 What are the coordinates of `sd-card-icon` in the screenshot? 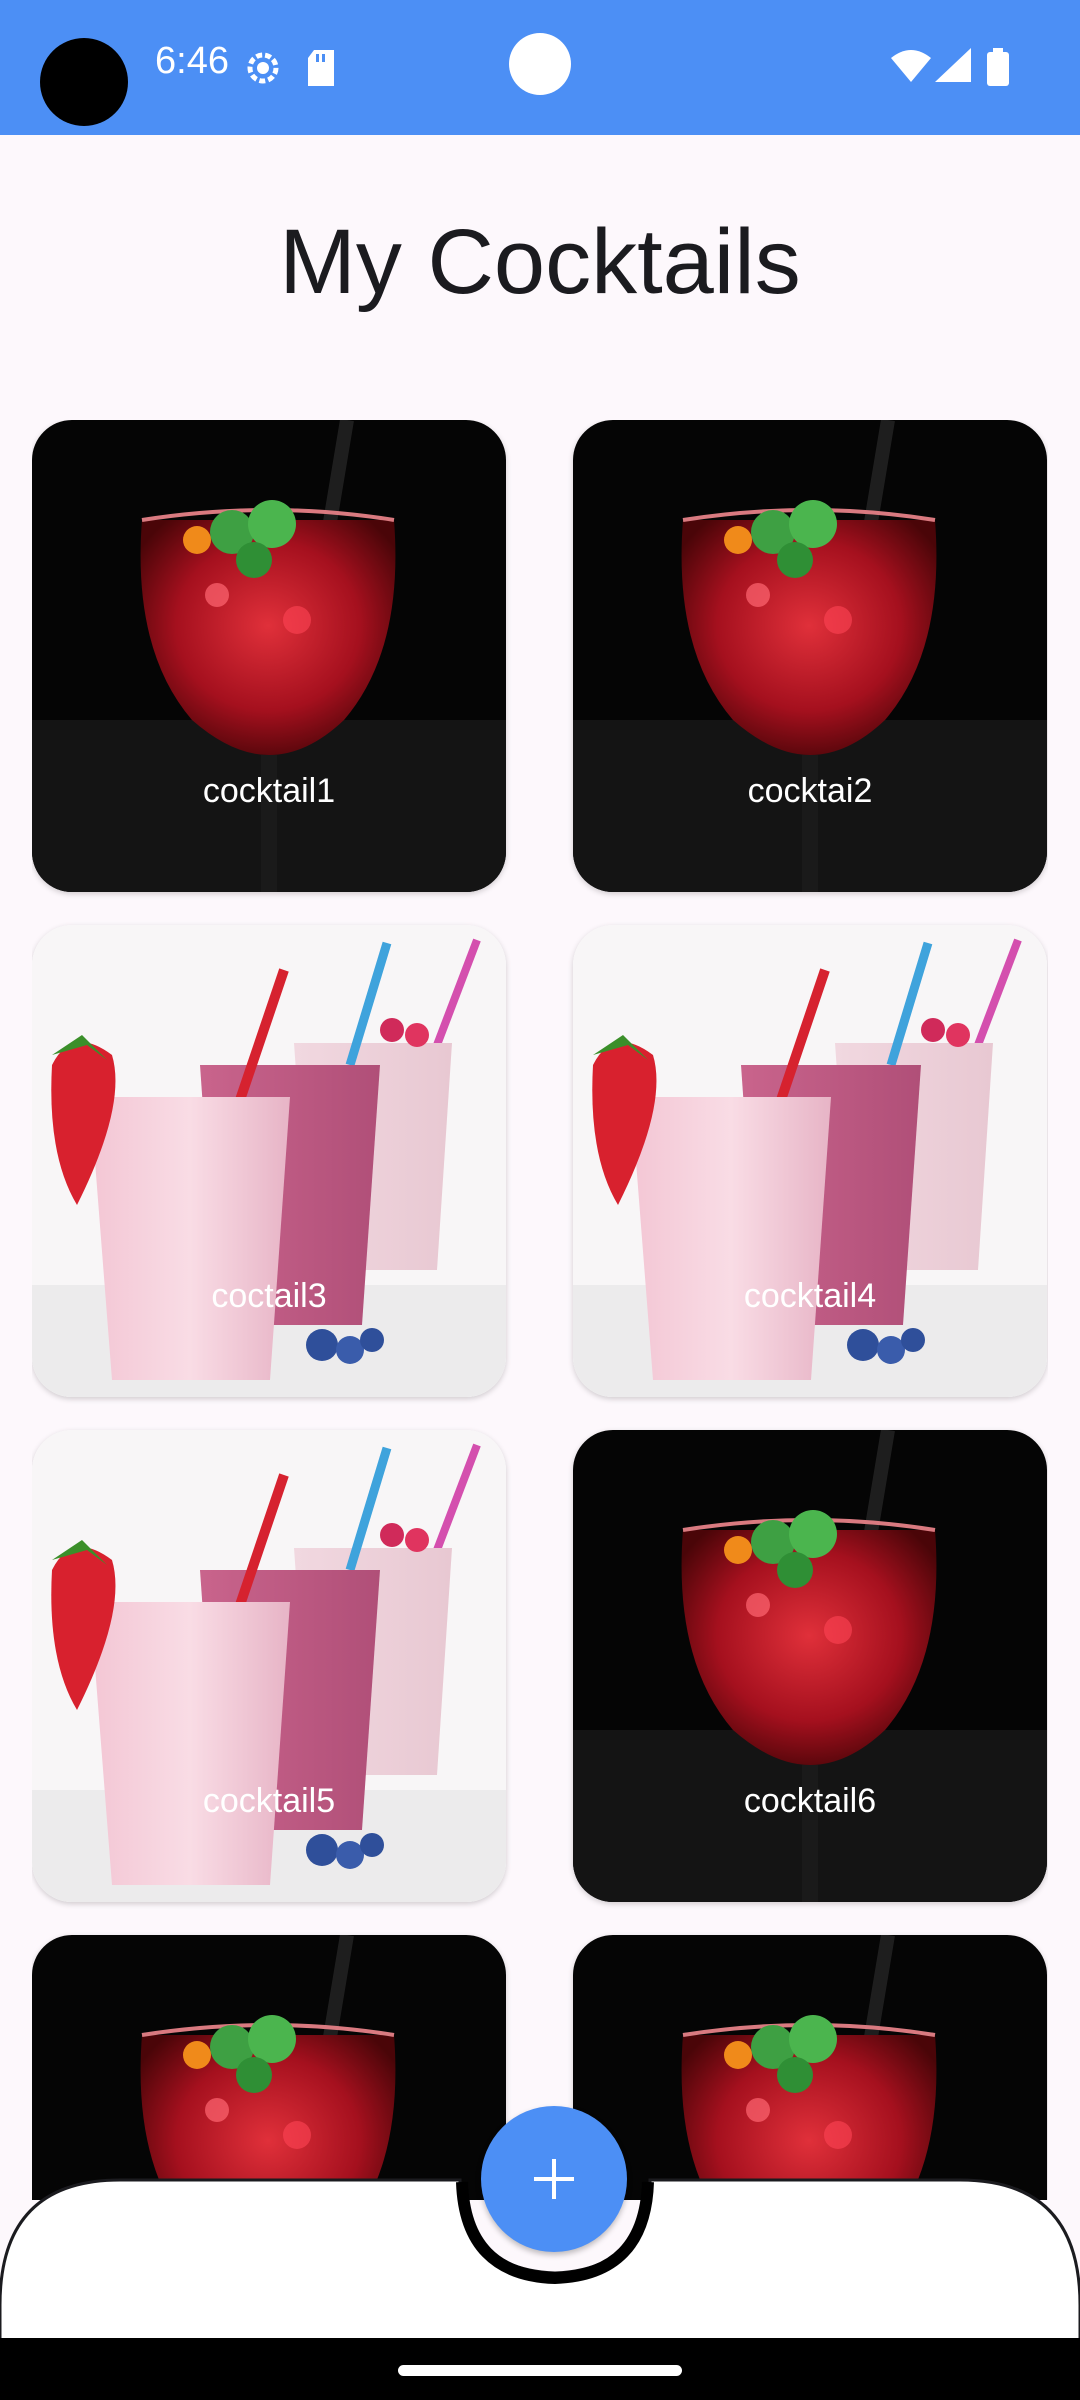 It's located at (321, 70).